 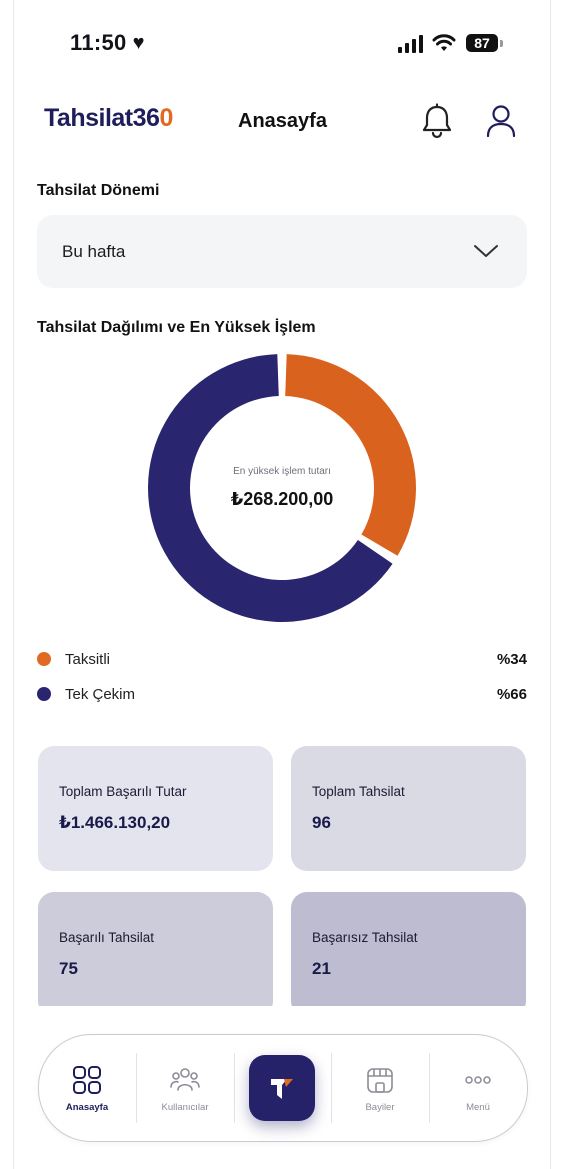 I want to click on nav-label: Anasayfa, so click(x=87, y=1107).